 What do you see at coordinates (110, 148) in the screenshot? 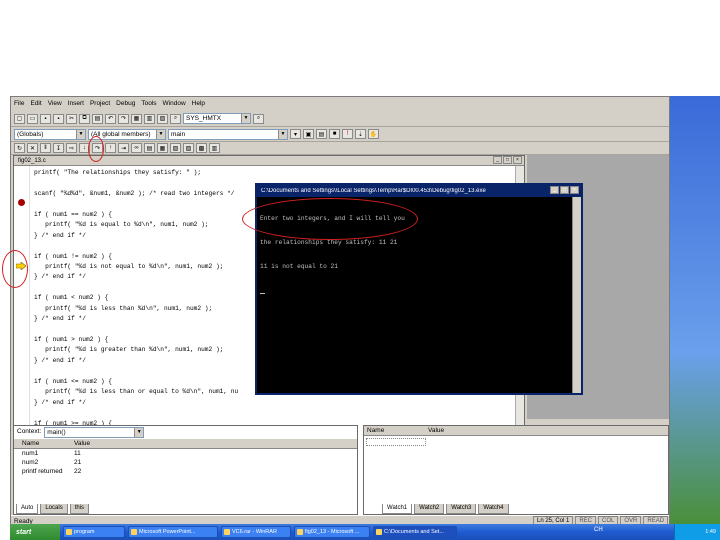
I see `step-out-icon: ↑` at bounding box center [110, 148].